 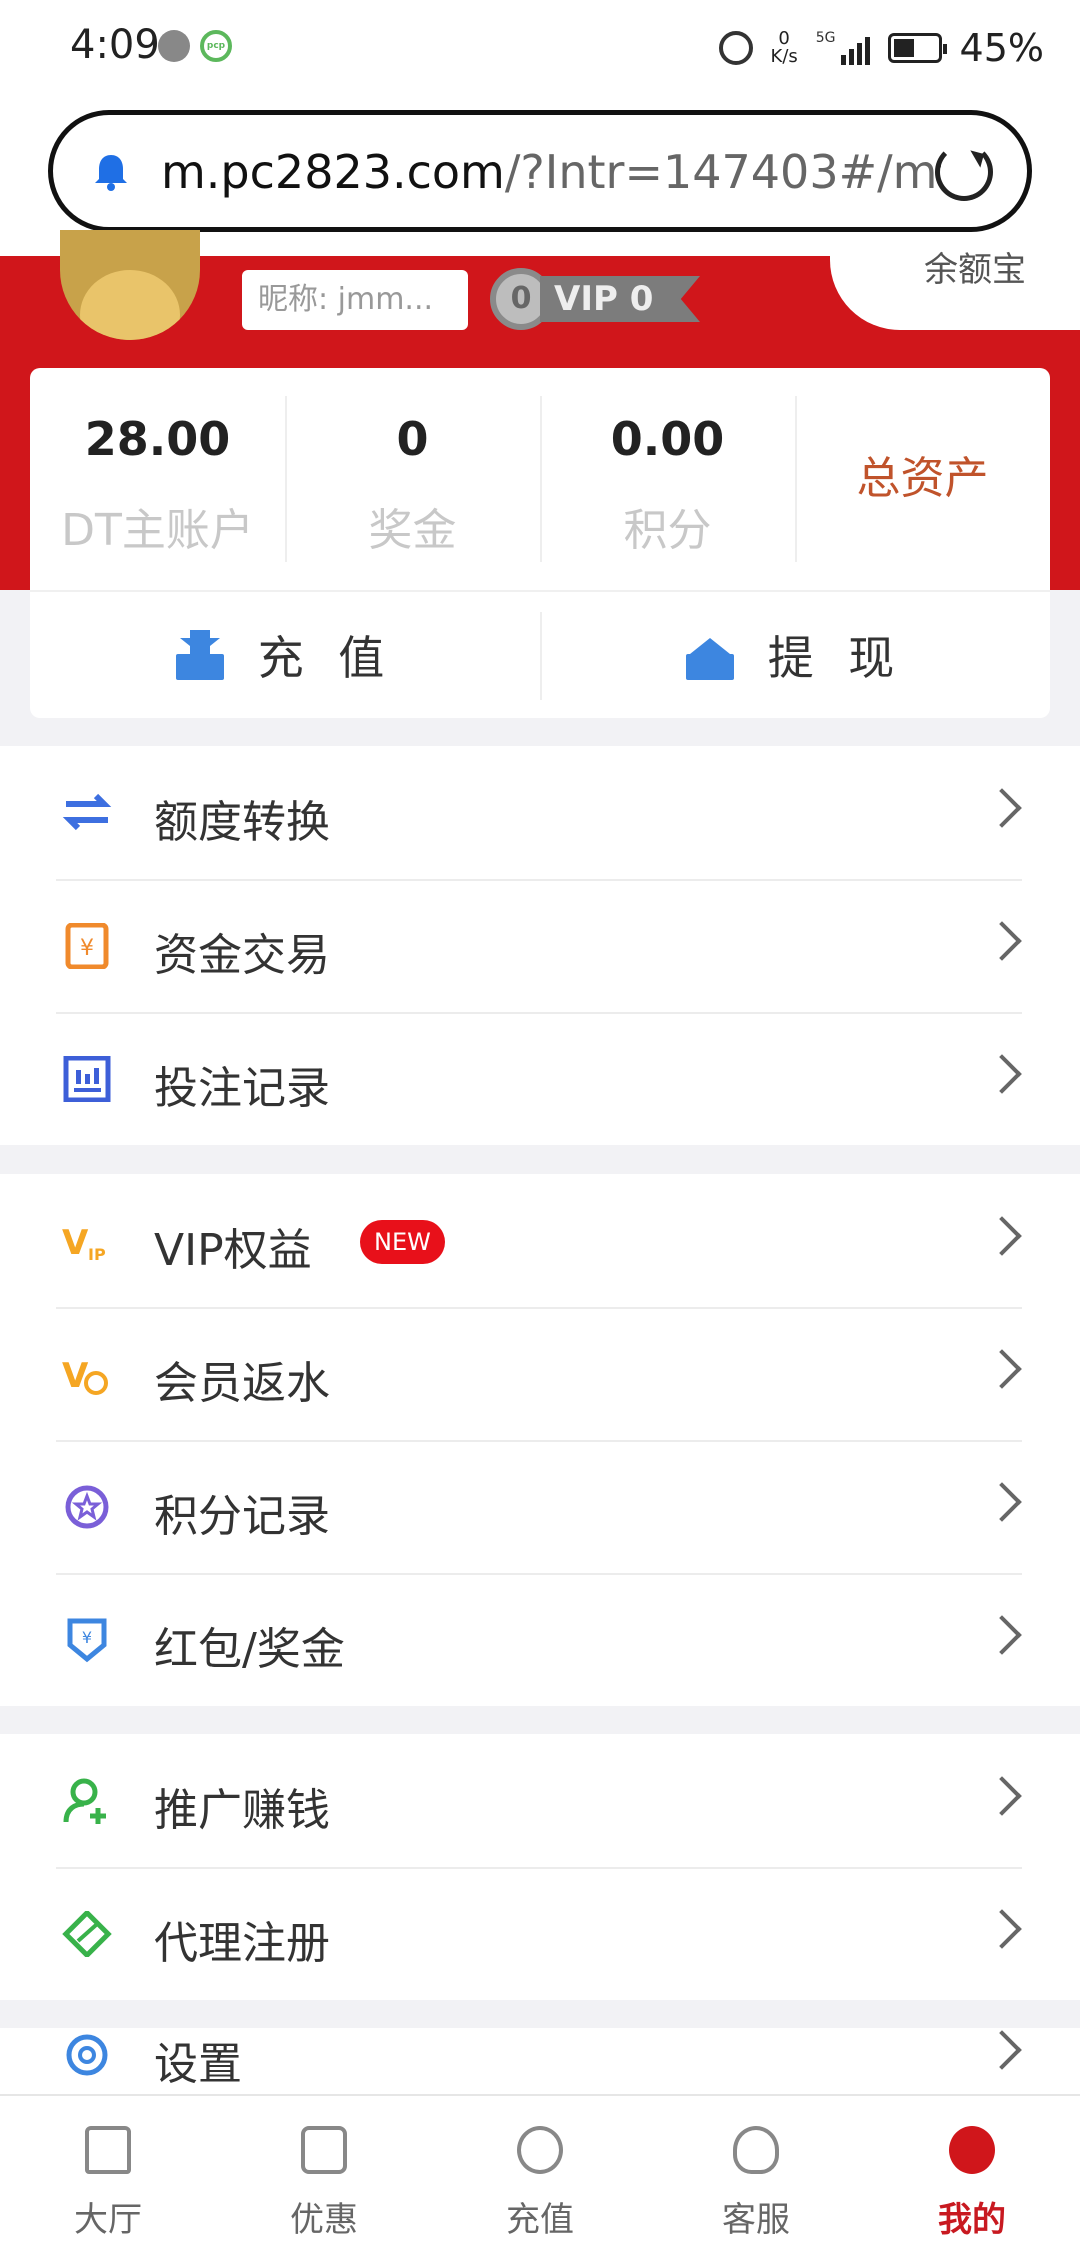 What do you see at coordinates (97, 1254) in the screenshot?
I see `svg-text: IP` at bounding box center [97, 1254].